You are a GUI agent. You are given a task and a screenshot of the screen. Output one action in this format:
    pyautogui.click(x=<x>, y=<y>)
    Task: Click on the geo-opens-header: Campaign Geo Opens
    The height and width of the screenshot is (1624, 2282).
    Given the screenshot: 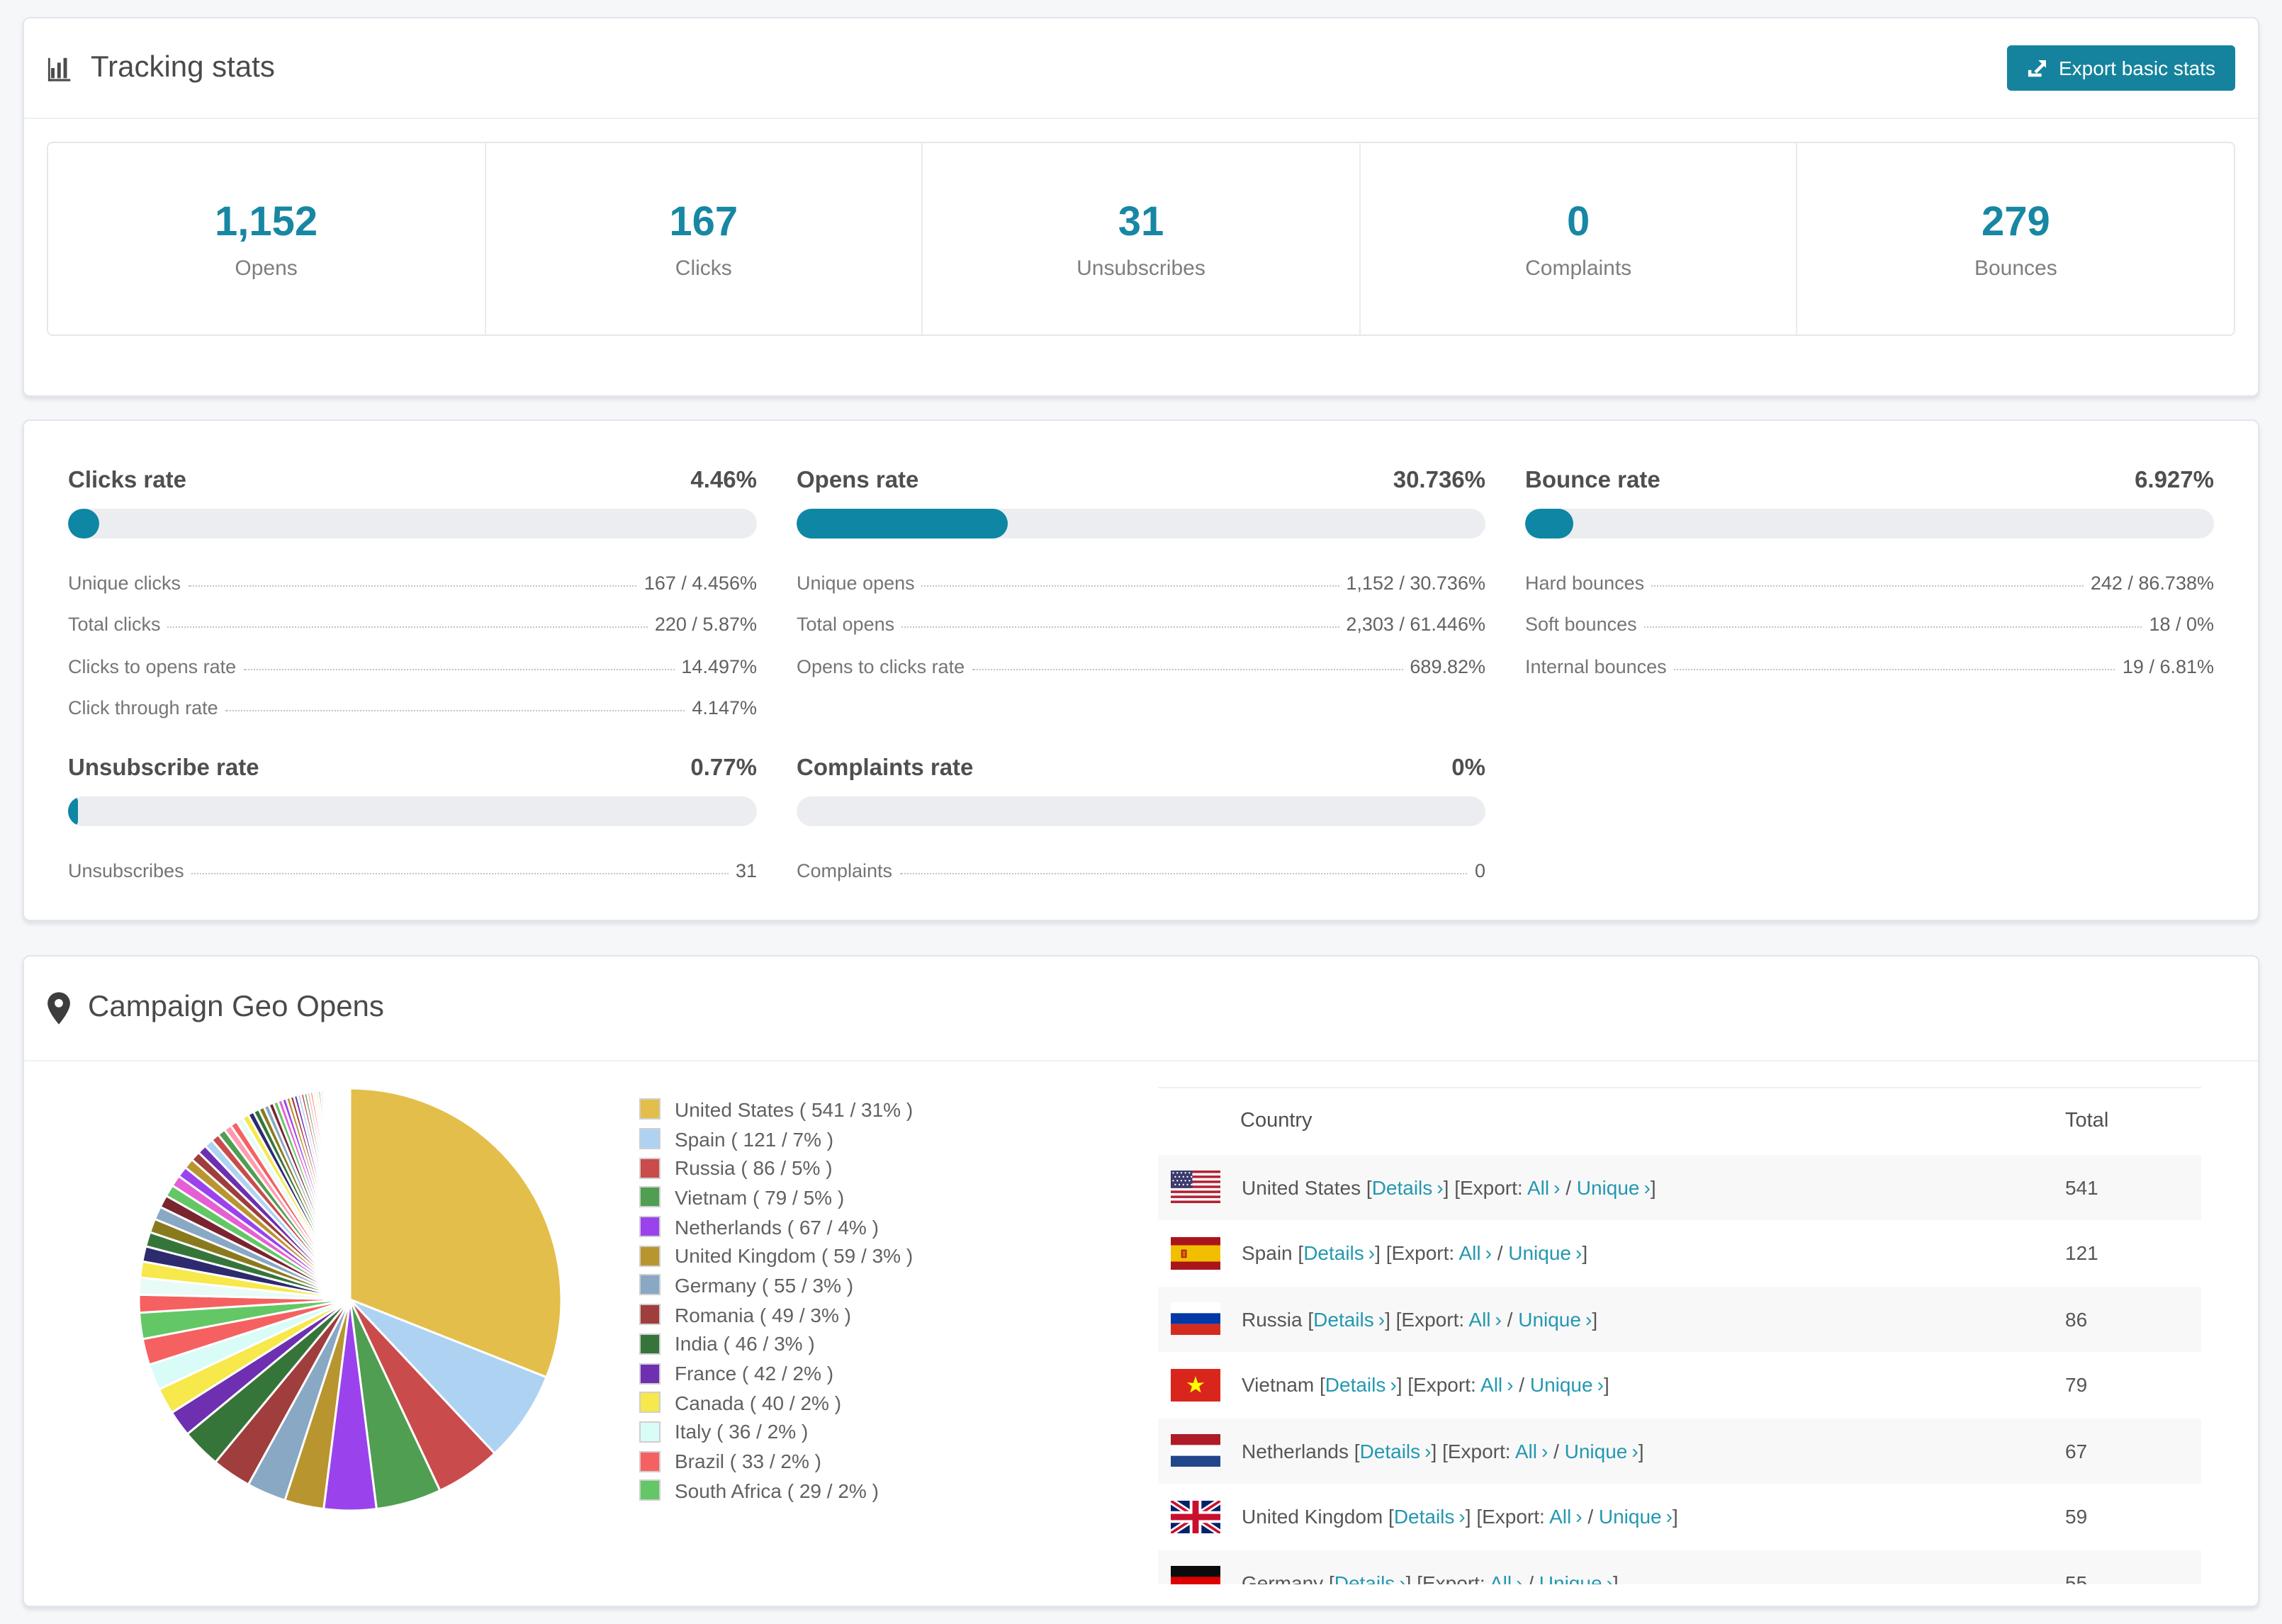 What is the action you would take?
    pyautogui.click(x=1141, y=1008)
    